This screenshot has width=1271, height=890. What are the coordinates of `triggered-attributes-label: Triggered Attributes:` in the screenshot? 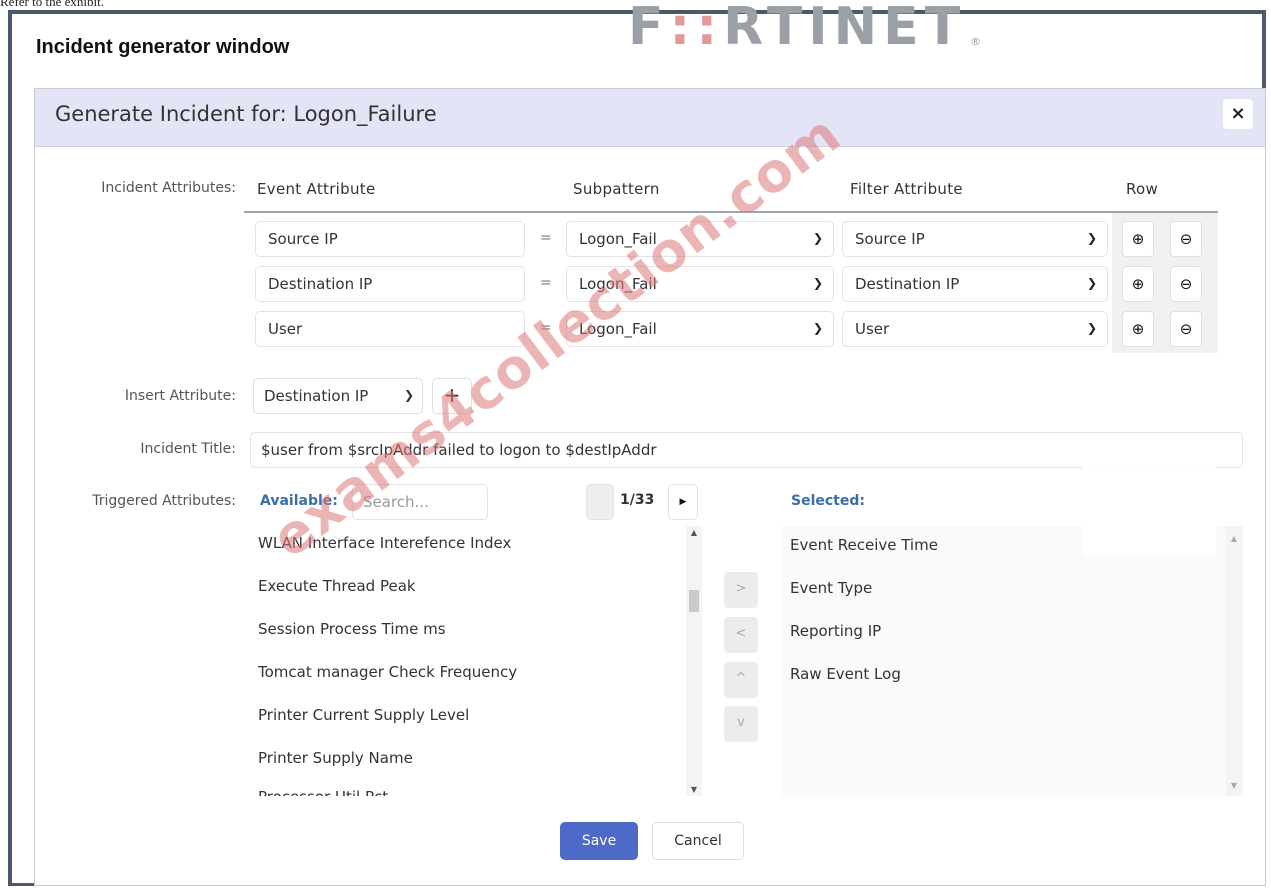 It's located at (164, 501).